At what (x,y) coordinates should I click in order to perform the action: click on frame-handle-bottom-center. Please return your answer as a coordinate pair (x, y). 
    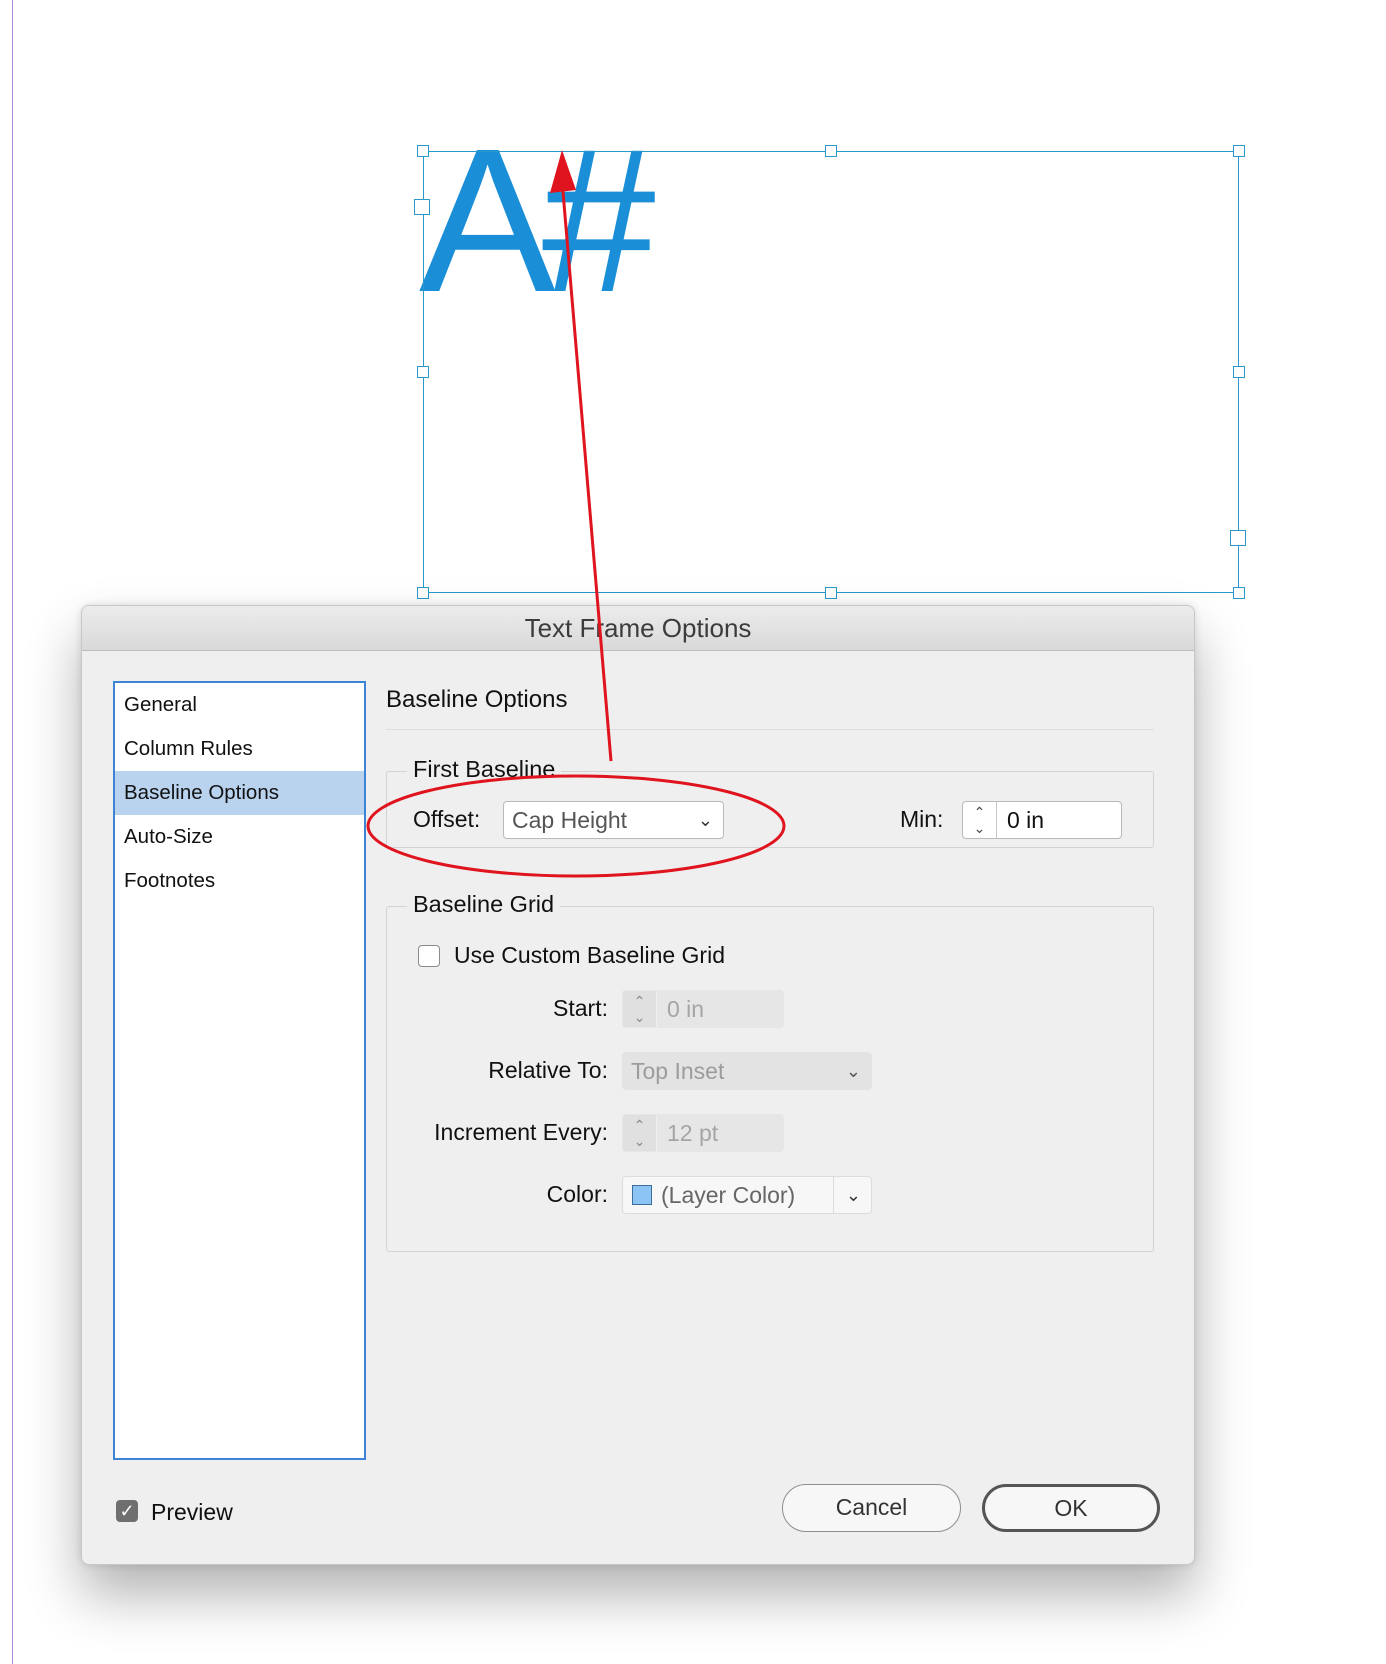
    Looking at the image, I should click on (831, 593).